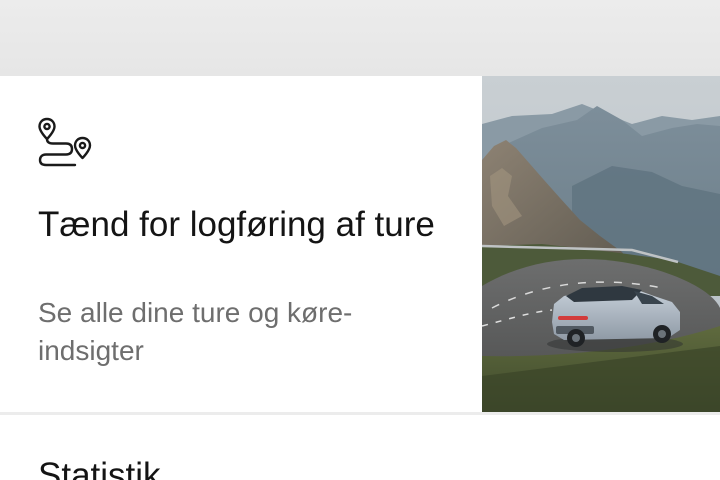 The image size is (720, 480). What do you see at coordinates (99, 468) in the screenshot?
I see `statistics-title: Statistik` at bounding box center [99, 468].